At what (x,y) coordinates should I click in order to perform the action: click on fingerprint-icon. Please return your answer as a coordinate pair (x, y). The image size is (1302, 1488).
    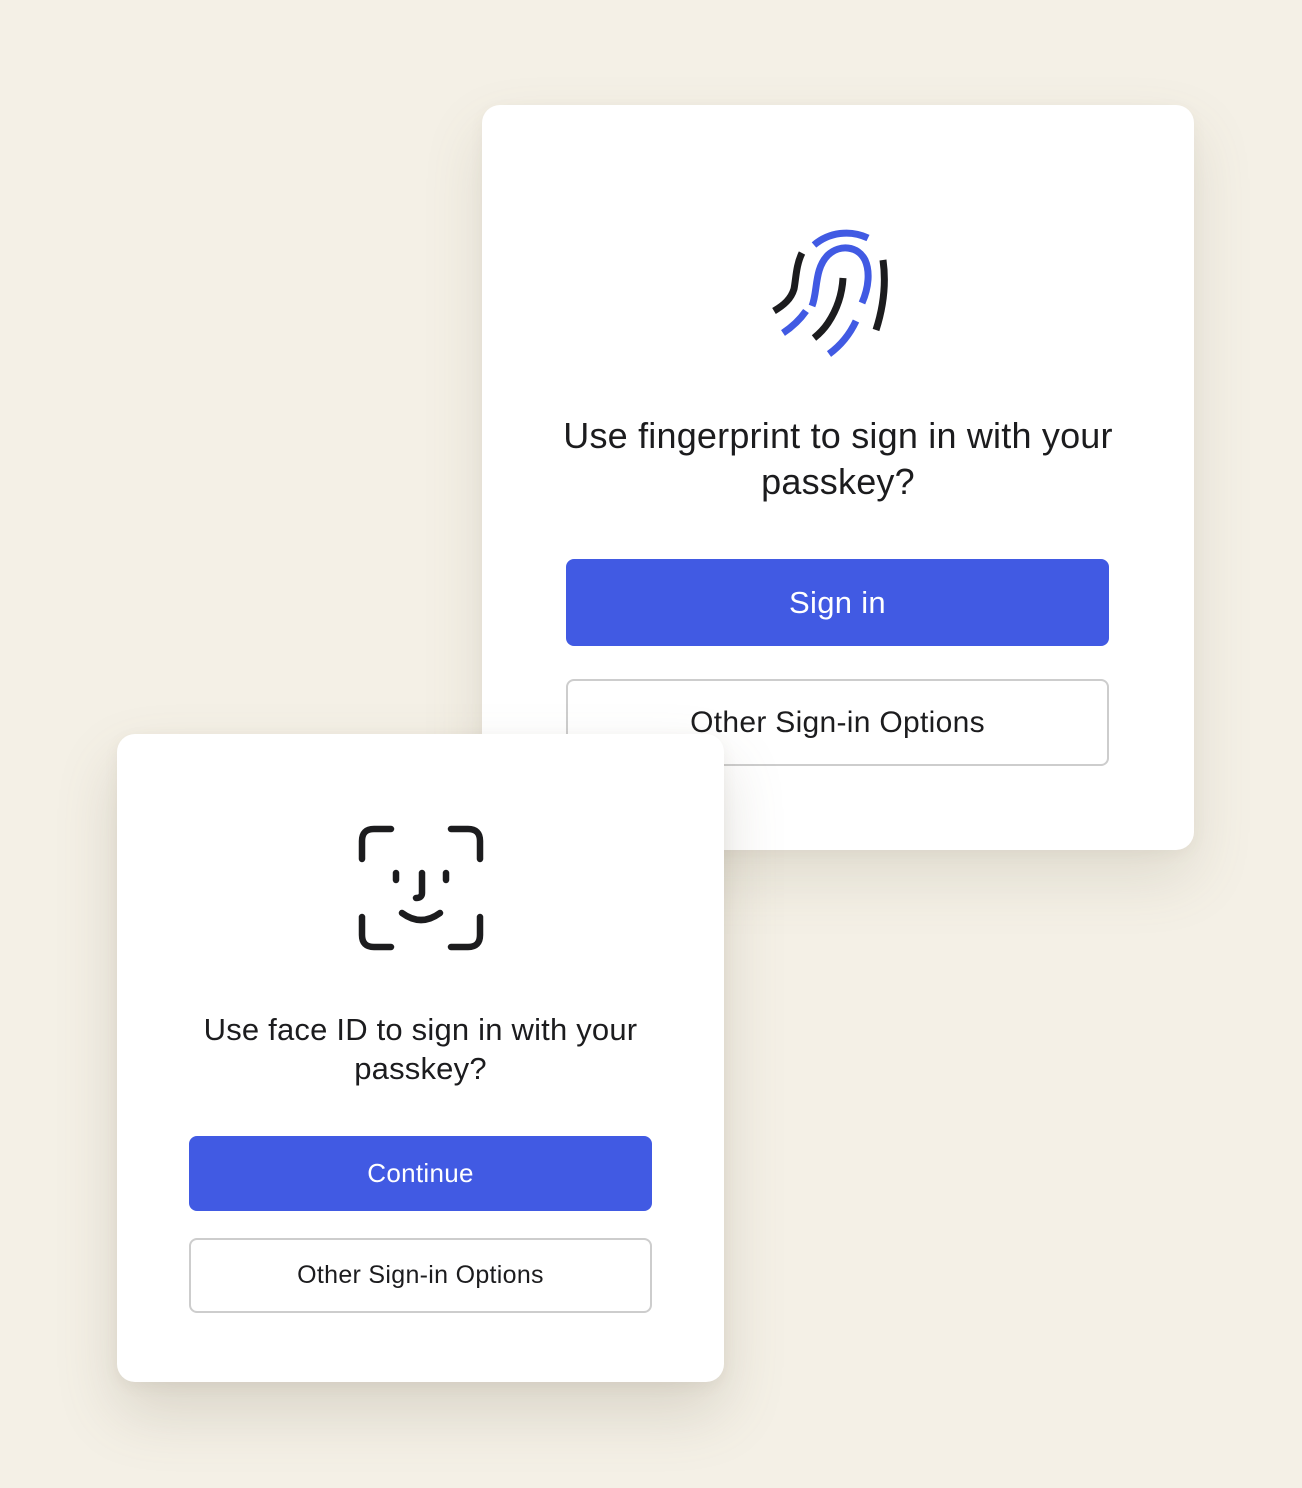
    Looking at the image, I should click on (830, 293).